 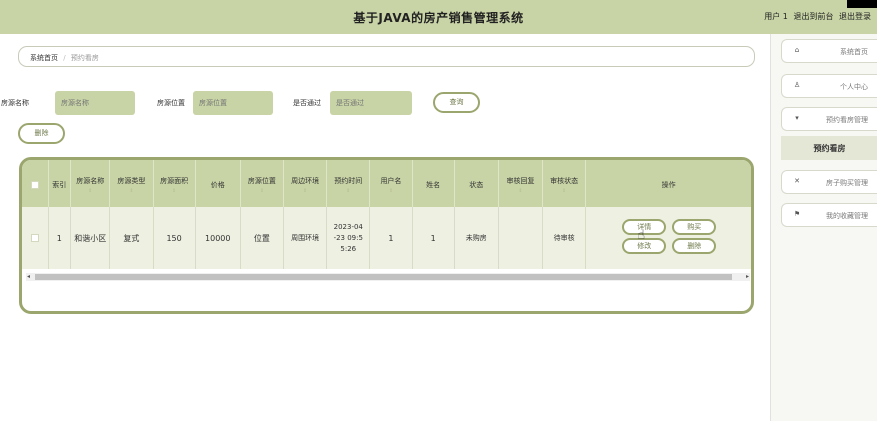 I want to click on hand-cursor-icon: ☝, so click(x=641, y=235).